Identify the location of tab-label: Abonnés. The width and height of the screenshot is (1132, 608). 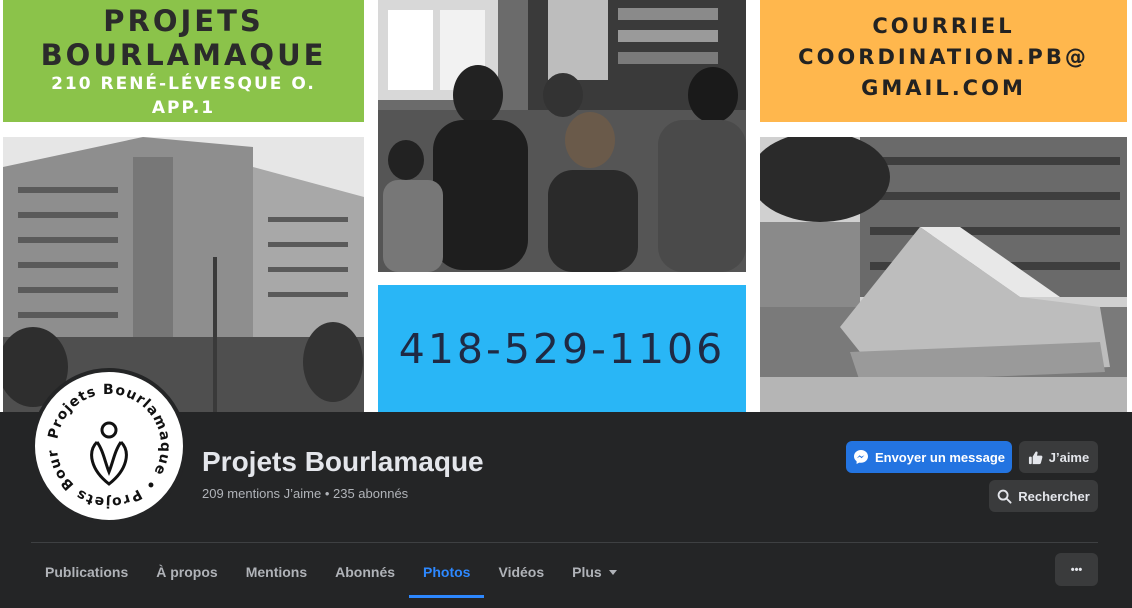
(365, 572).